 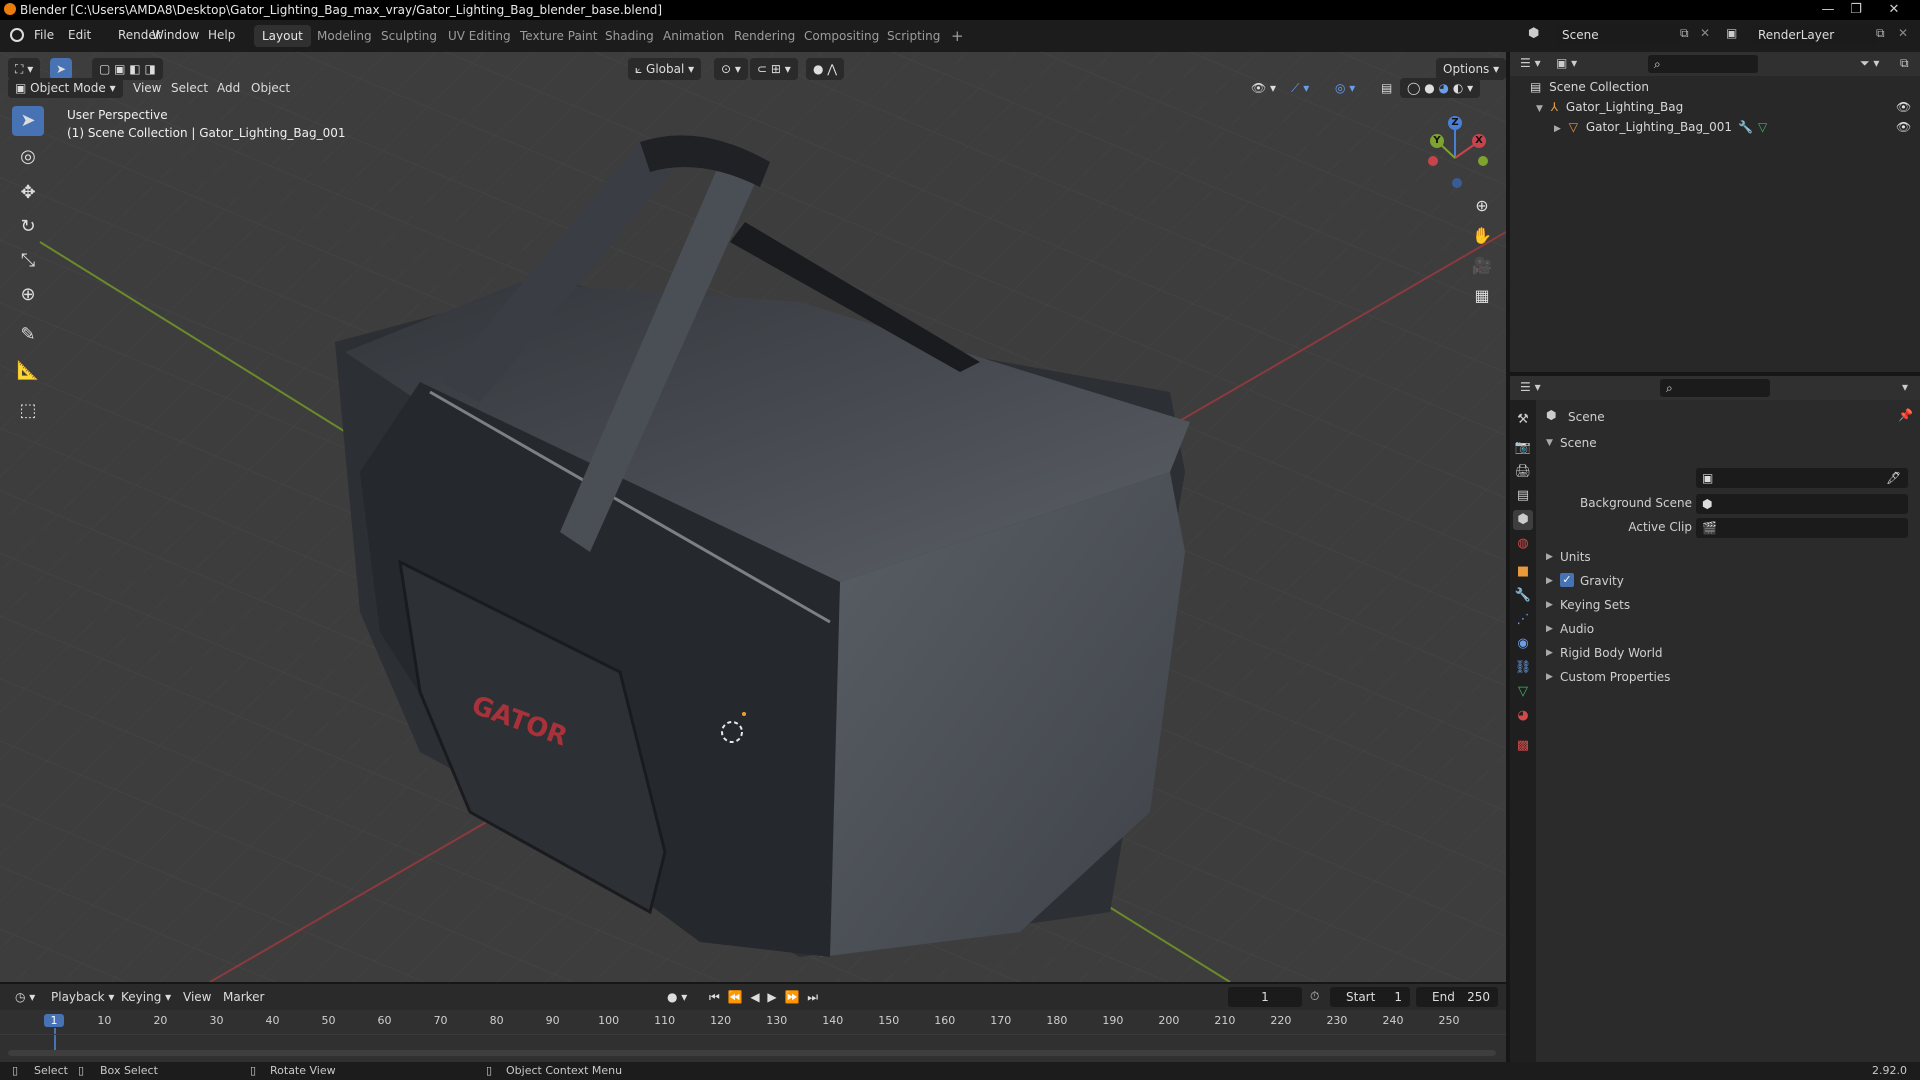 What do you see at coordinates (28, 335) in the screenshot?
I see `annotate-tool: ✎` at bounding box center [28, 335].